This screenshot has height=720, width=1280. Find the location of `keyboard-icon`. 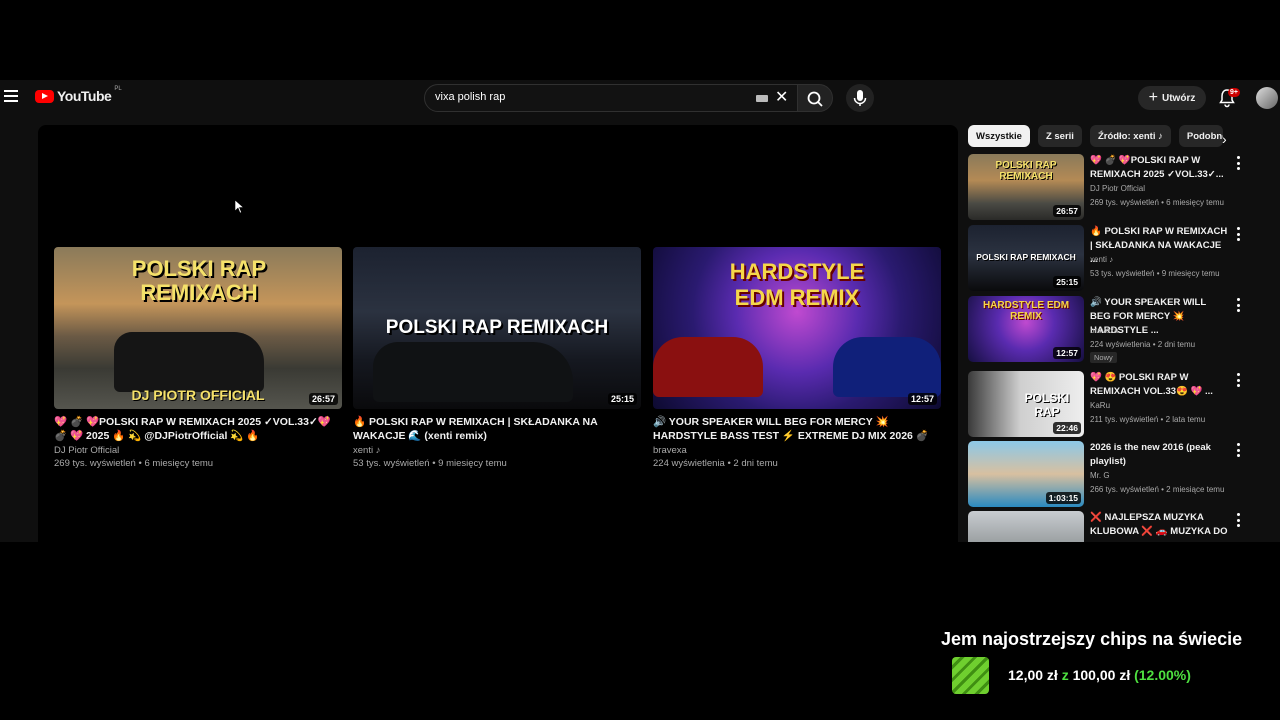

keyboard-icon is located at coordinates (762, 98).